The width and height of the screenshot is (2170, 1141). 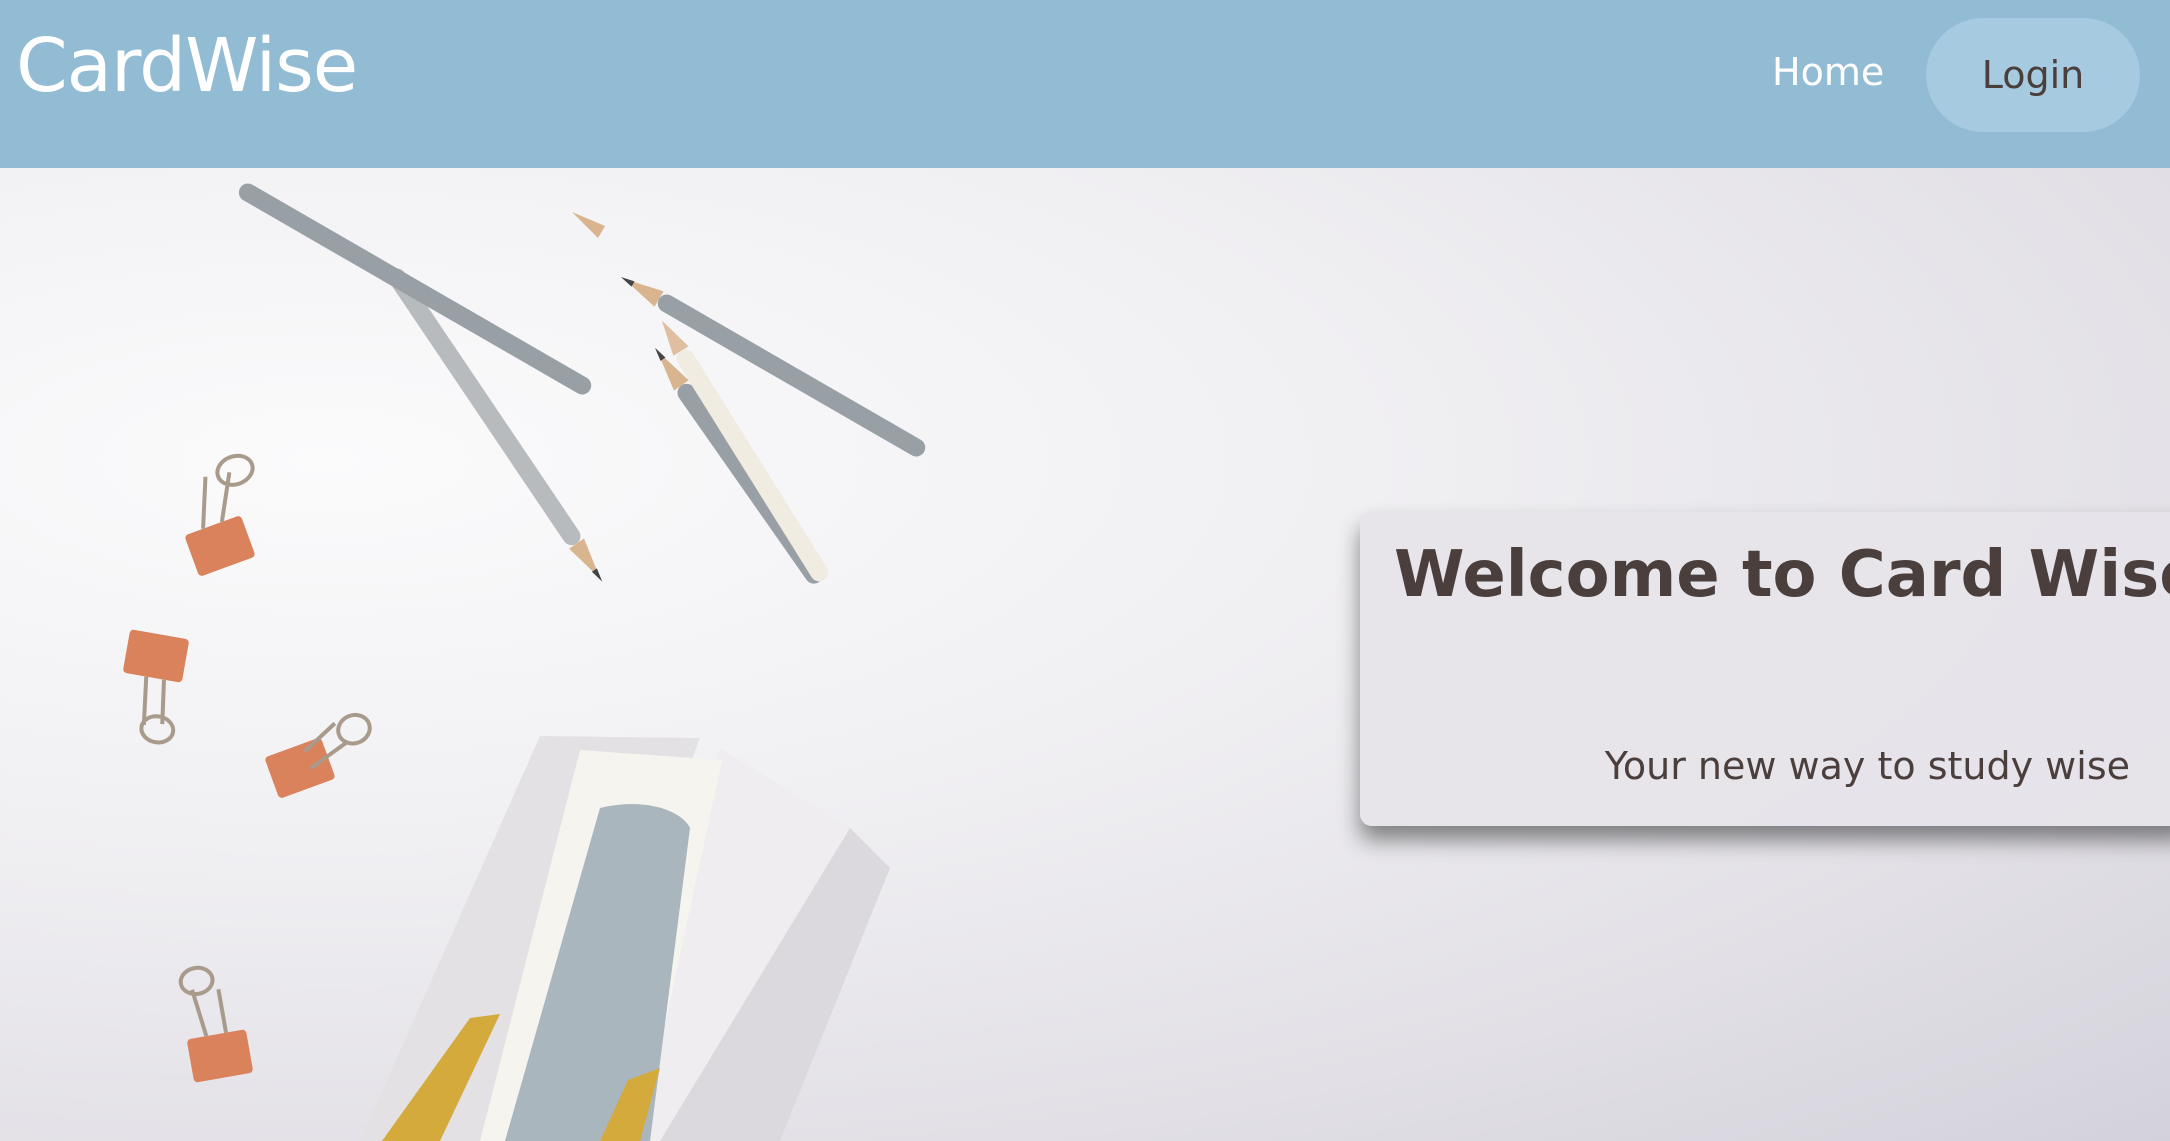 I want to click on welcome-subtitle: Your new way to study wise, so click(x=1867, y=766).